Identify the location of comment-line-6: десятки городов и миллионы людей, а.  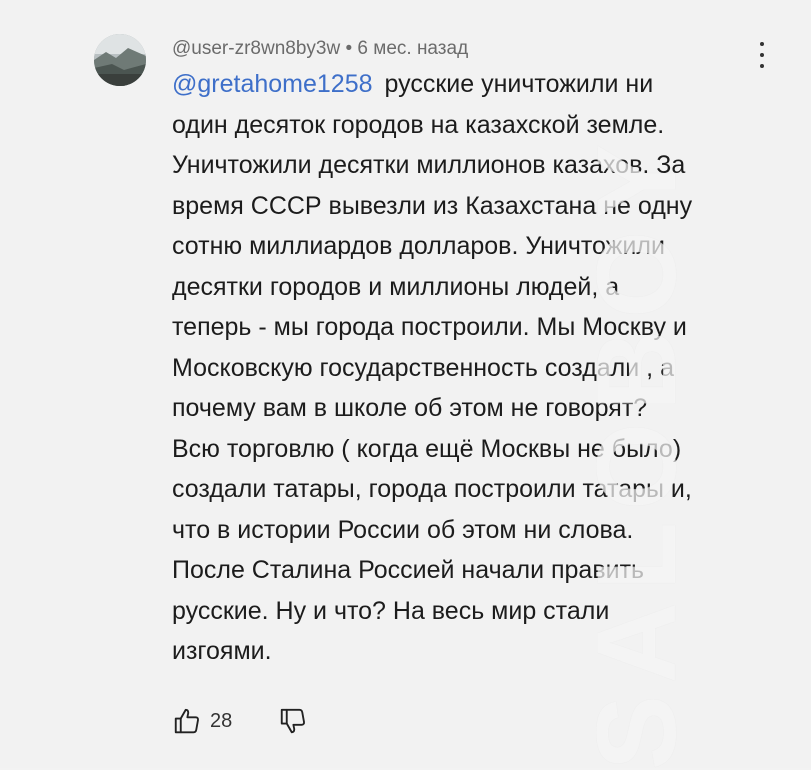
(396, 286).